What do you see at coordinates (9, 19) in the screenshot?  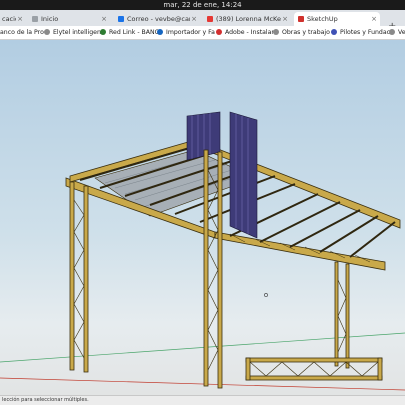 I see `tab-label: cació` at bounding box center [9, 19].